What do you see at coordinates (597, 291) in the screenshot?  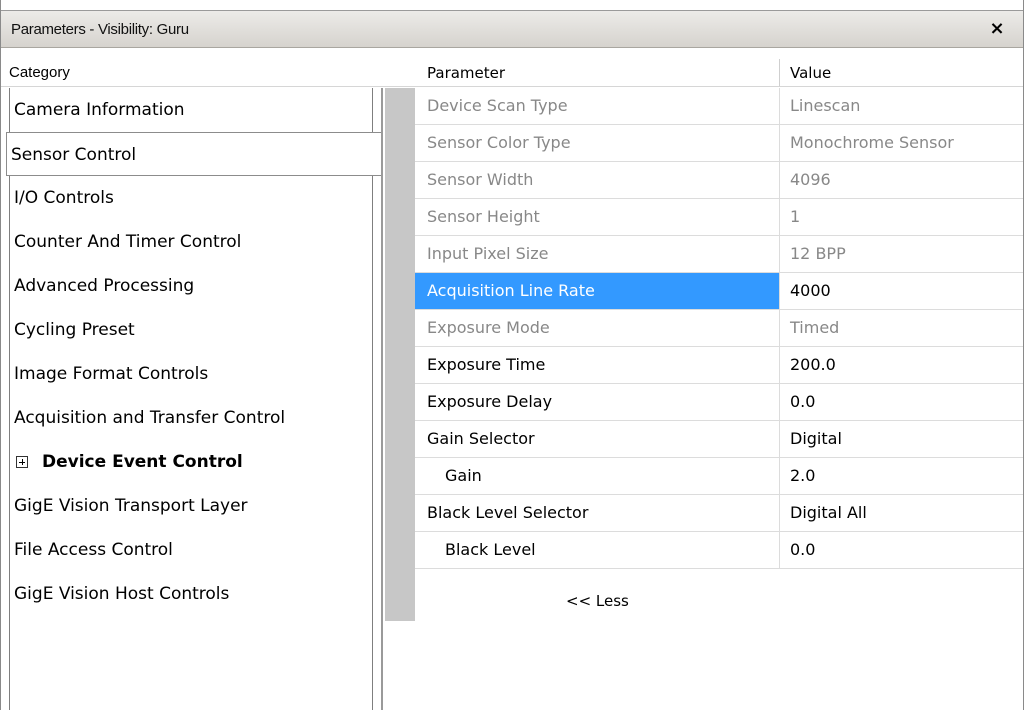 I see `parameter-name: Acquisition Line Rate` at bounding box center [597, 291].